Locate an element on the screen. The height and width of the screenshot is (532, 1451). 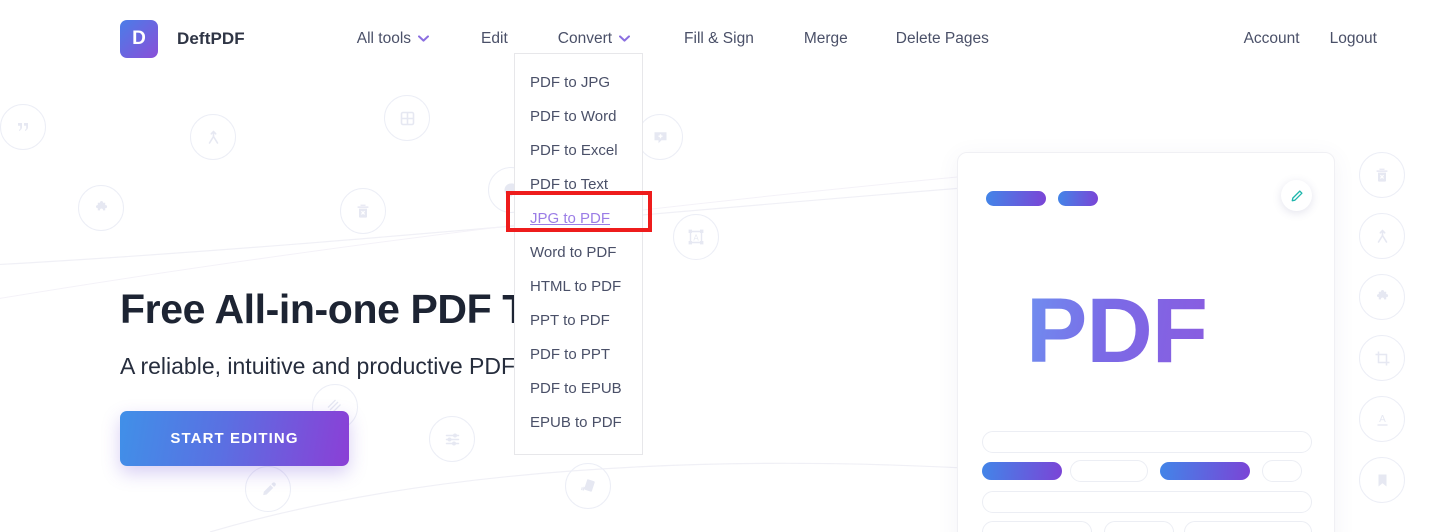
dropdown-item-pdf-to-jpg: PDF to JPG is located at coordinates (578, 83).